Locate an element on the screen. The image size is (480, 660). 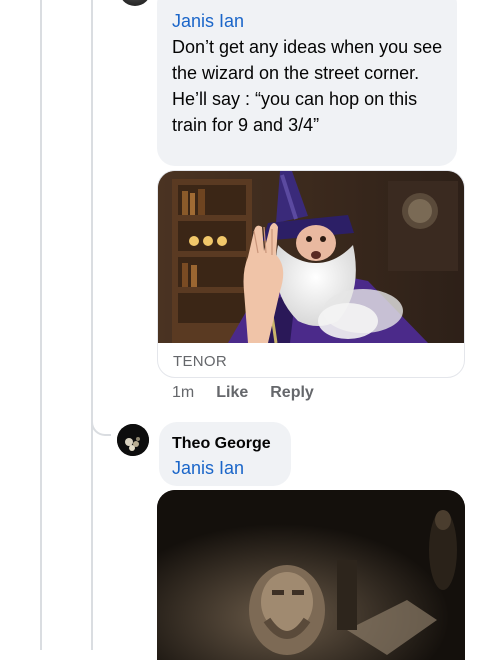
comment-actions: 1m Like Reply is located at coordinates (243, 393).